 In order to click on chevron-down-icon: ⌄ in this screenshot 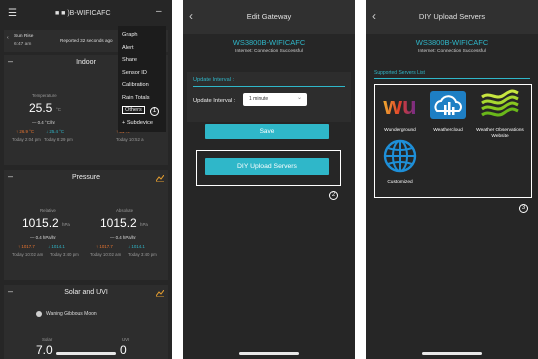, I will do `click(300, 98)`.